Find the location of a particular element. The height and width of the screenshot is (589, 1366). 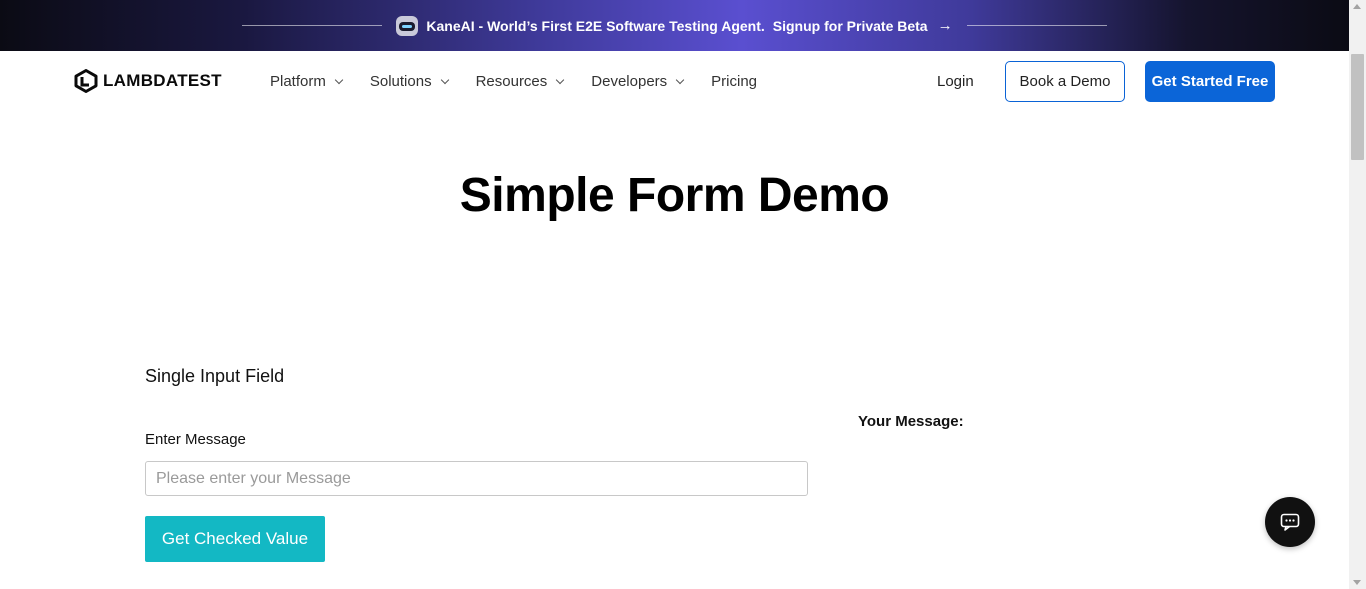

nav-item-label: Platform is located at coordinates (298, 81).